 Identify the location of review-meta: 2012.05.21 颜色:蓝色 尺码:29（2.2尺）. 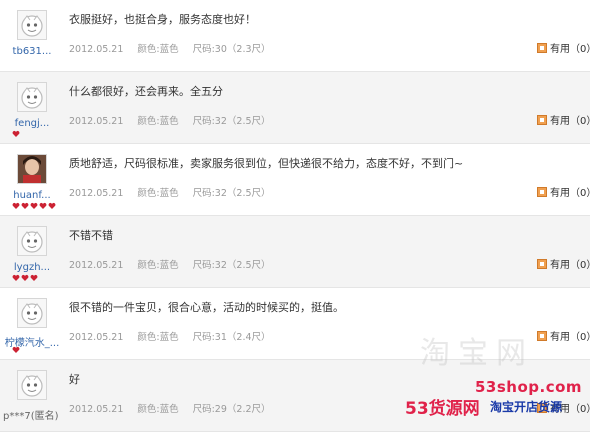
(170, 408).